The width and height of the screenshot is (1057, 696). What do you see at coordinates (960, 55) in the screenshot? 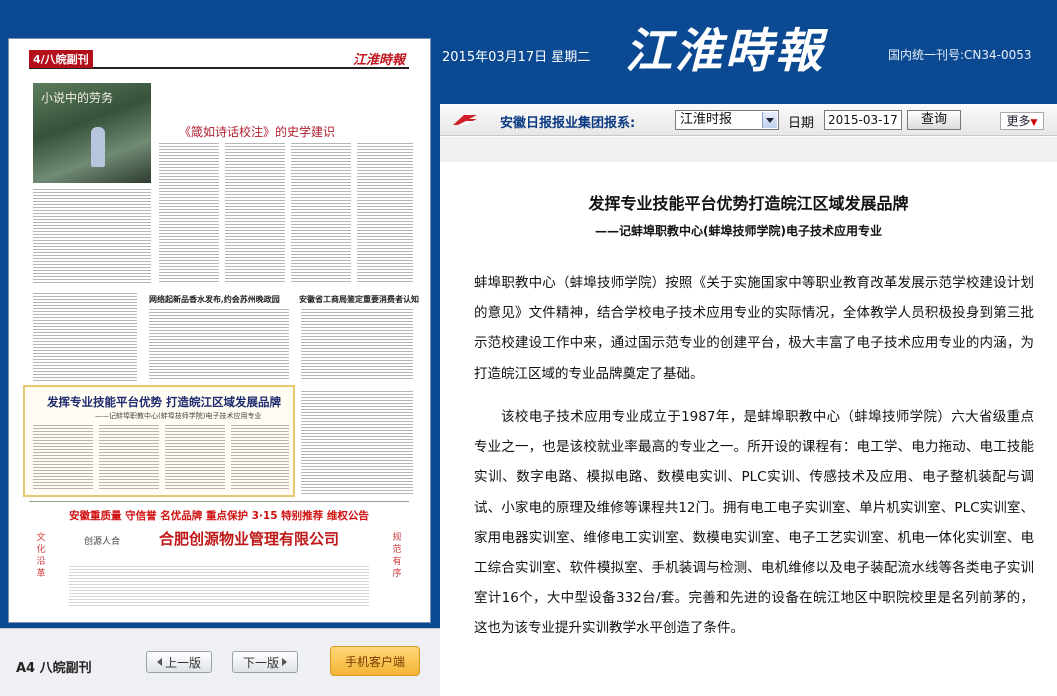
I see `cn-number: 国内统一刊号:CN34-0053` at bounding box center [960, 55].